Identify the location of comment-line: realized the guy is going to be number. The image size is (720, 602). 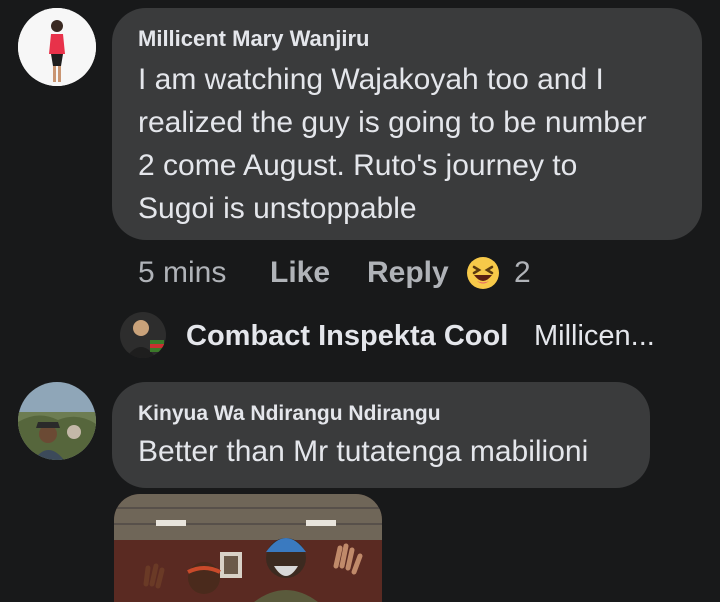
(392, 122).